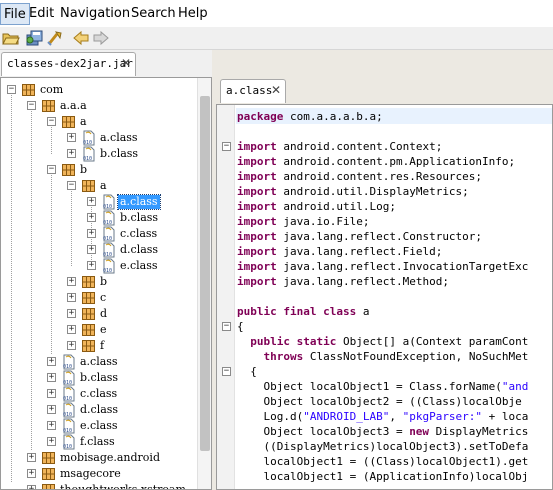 This screenshot has width=553, height=490. I want to click on tree-package-item: + mobisage.android, so click(117, 458).